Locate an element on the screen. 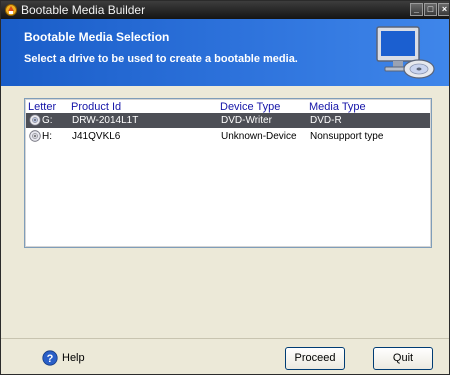  dvd-drive-icon is located at coordinates (35, 120).